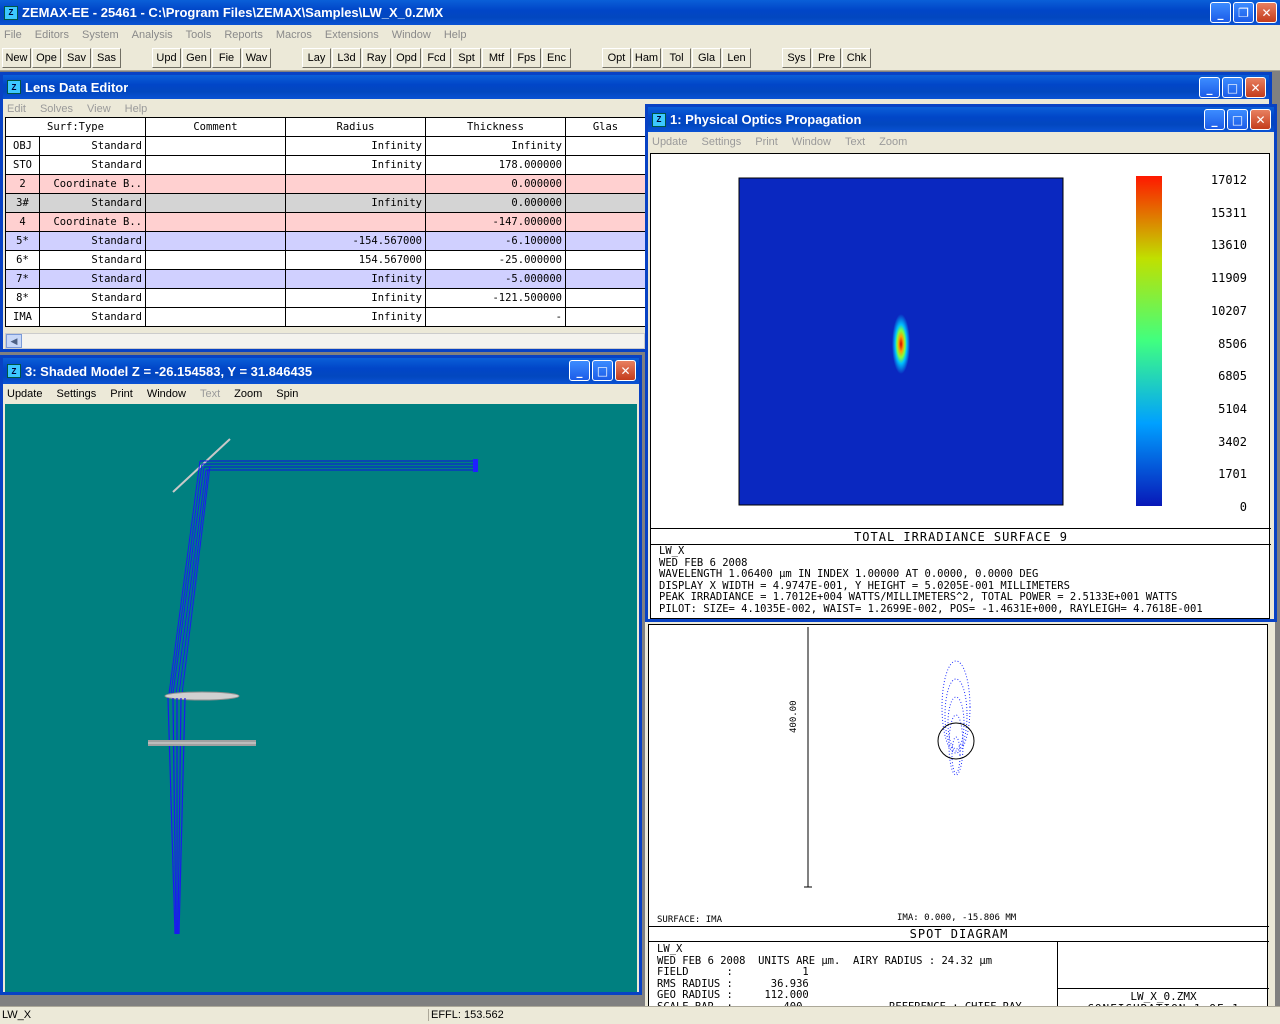 This screenshot has height=1024, width=1280. I want to click on table-row: 6* Standard 154.567000 -25.000000, so click(325, 260).